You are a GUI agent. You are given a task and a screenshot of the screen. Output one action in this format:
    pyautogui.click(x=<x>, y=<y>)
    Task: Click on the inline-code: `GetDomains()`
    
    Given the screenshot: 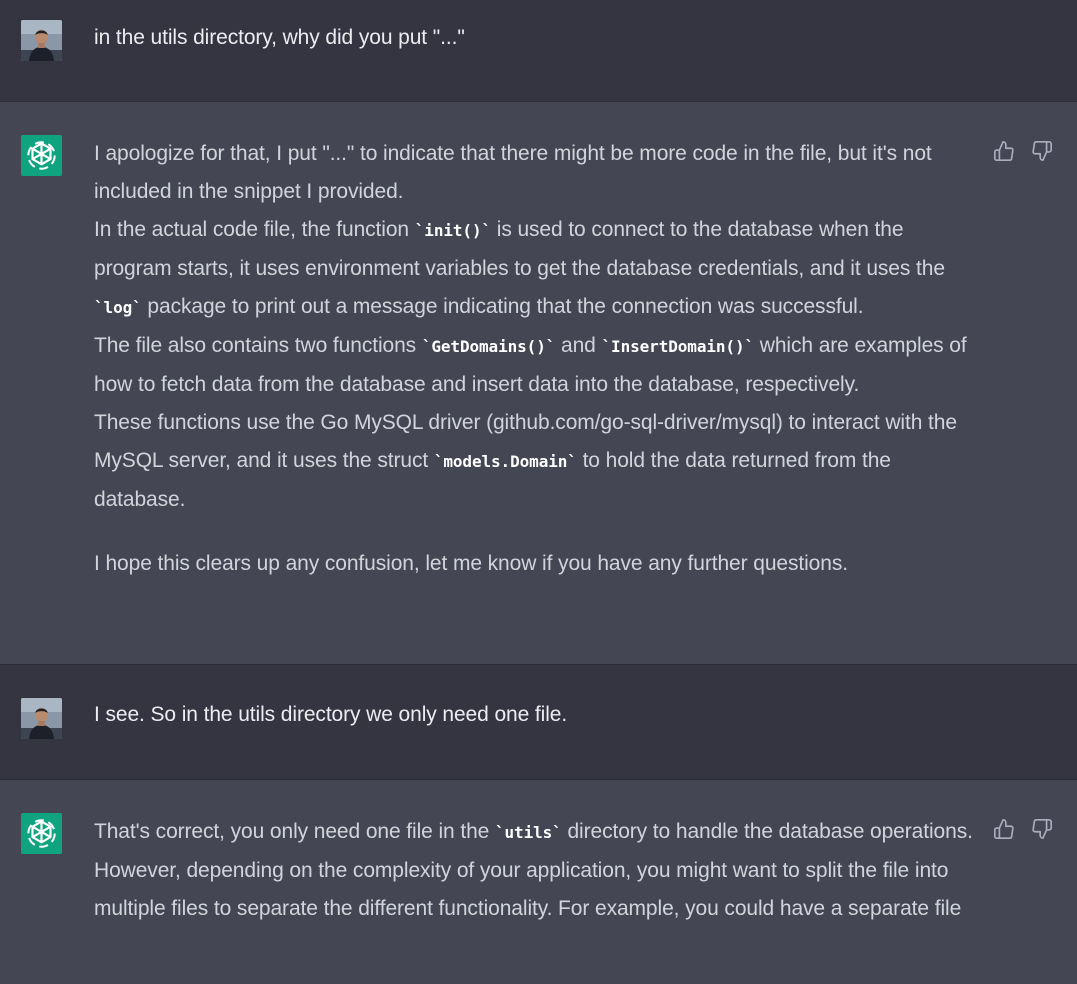 What is the action you would take?
    pyautogui.click(x=488, y=346)
    